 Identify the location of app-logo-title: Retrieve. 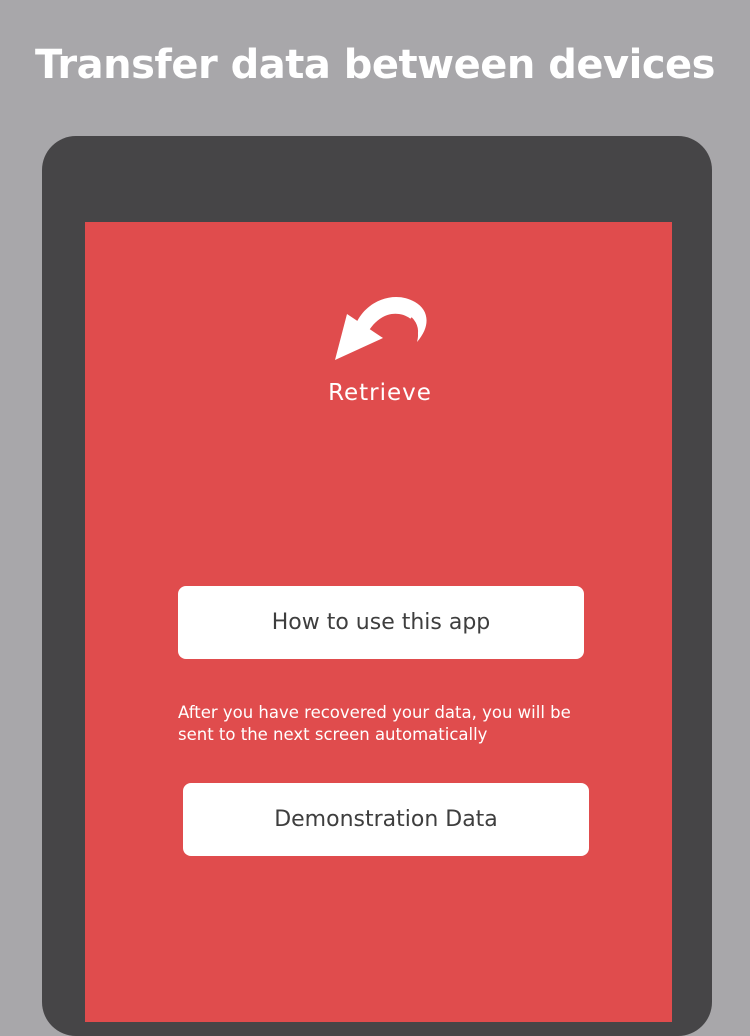
(380, 393).